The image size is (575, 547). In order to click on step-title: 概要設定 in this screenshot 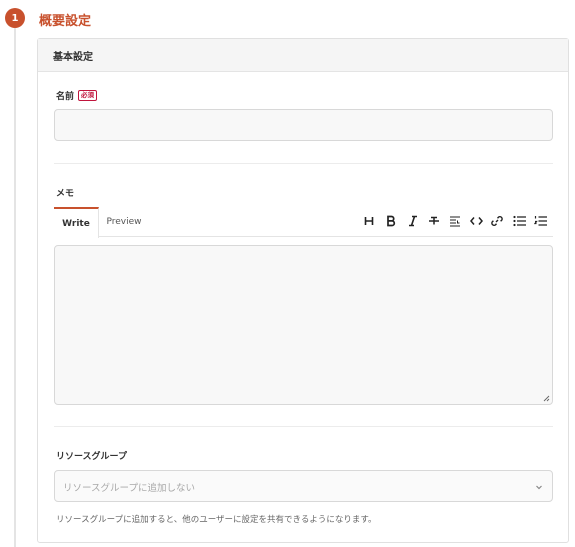, I will do `click(65, 21)`.